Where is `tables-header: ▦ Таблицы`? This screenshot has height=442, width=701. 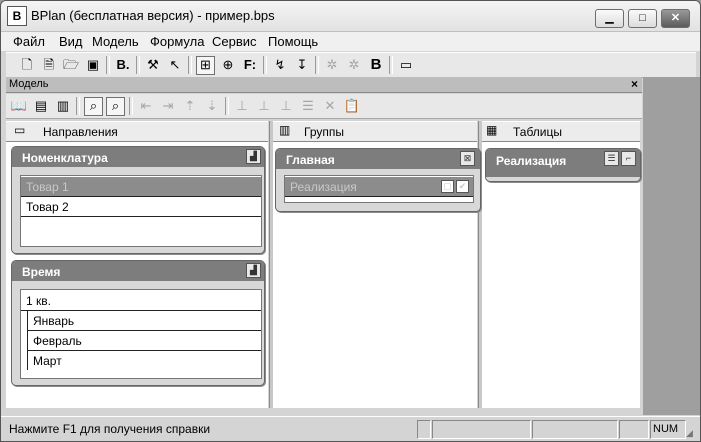 tables-header: ▦ Таблицы is located at coordinates (561, 131).